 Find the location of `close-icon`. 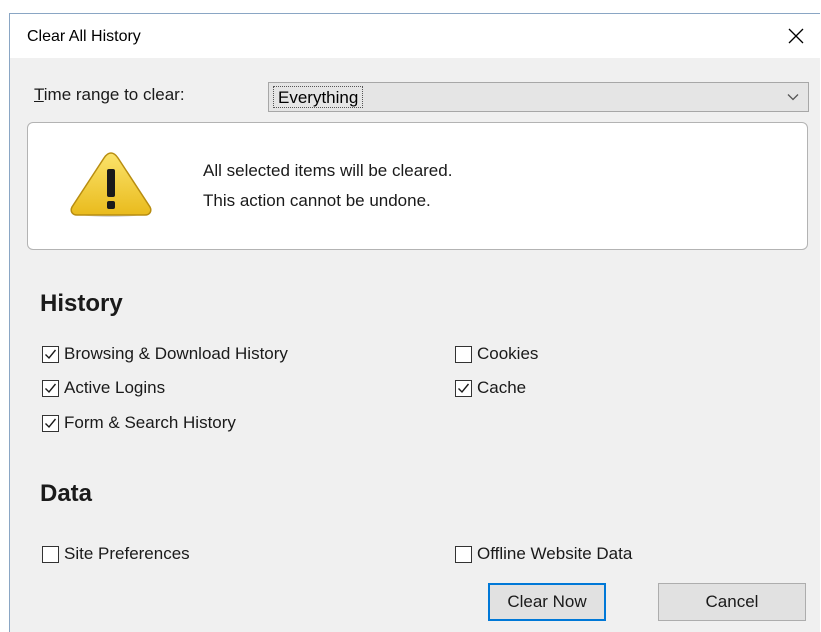

close-icon is located at coordinates (796, 36).